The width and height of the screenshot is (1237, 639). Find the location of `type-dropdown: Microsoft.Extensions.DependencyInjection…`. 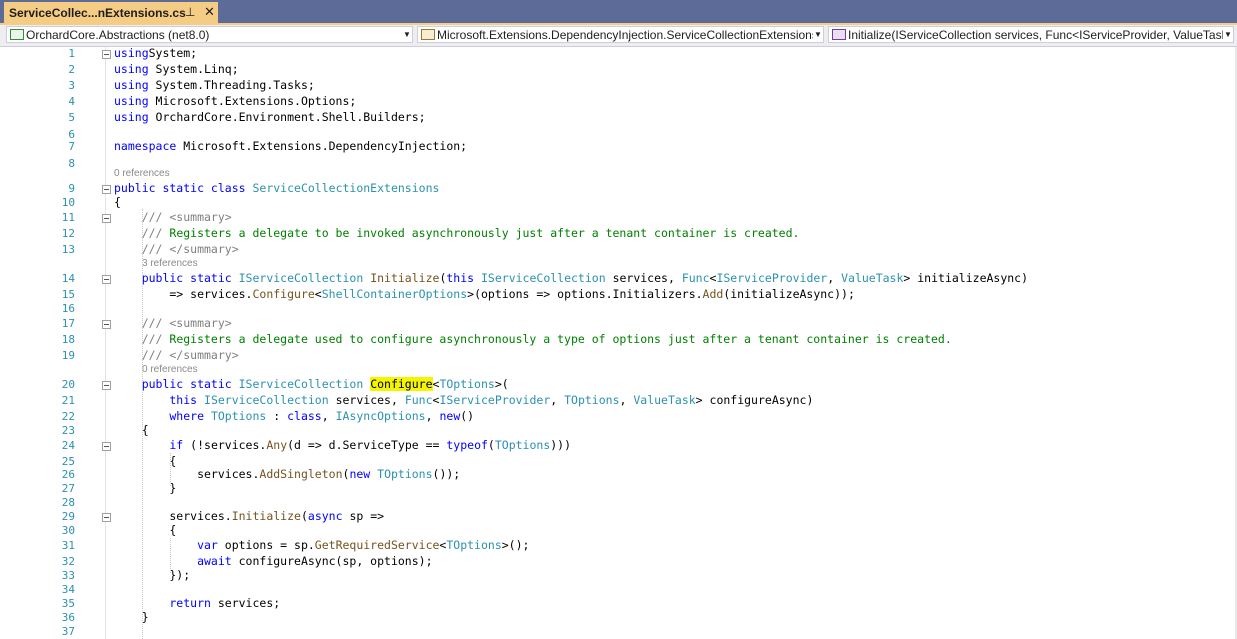

type-dropdown: Microsoft.Extensions.DependencyInjection… is located at coordinates (620, 34).